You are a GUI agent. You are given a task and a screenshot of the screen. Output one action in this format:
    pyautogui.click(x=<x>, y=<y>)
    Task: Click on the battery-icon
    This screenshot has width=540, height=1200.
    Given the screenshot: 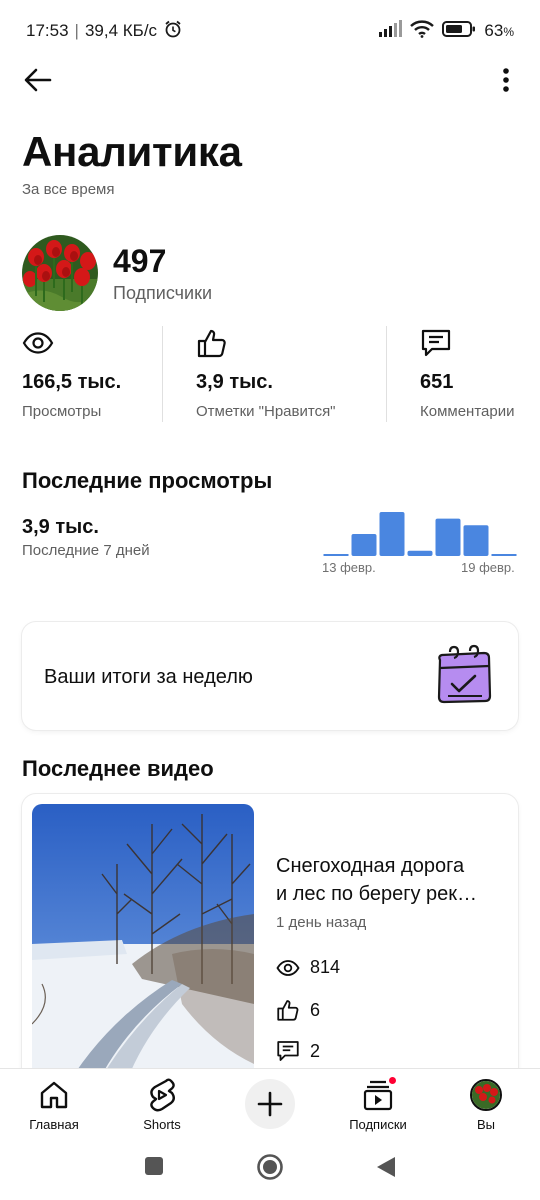 What is the action you would take?
    pyautogui.click(x=459, y=31)
    